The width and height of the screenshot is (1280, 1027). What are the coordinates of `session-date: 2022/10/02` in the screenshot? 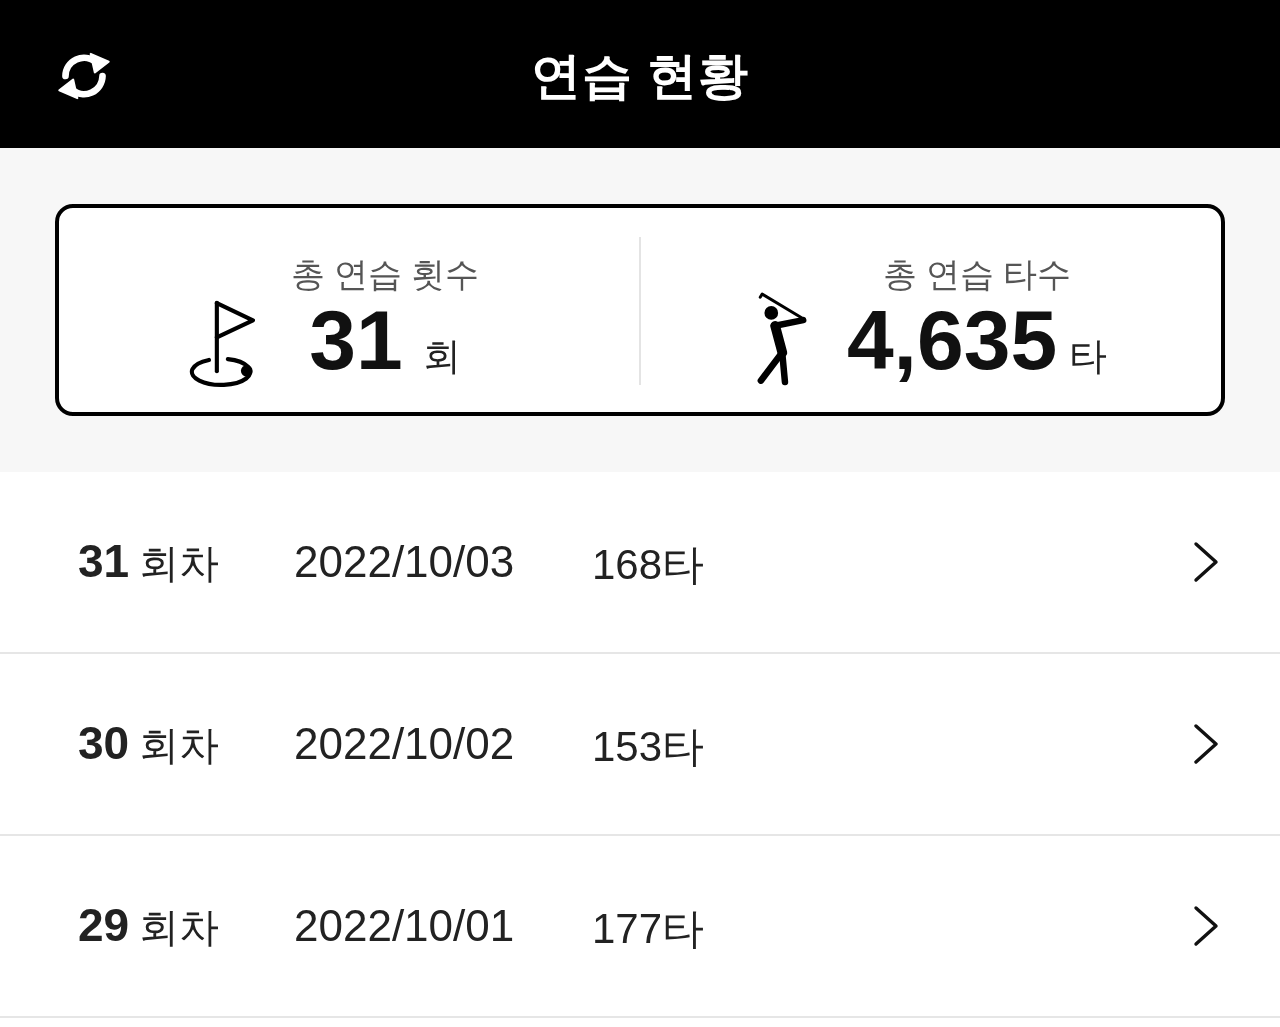 It's located at (405, 744).